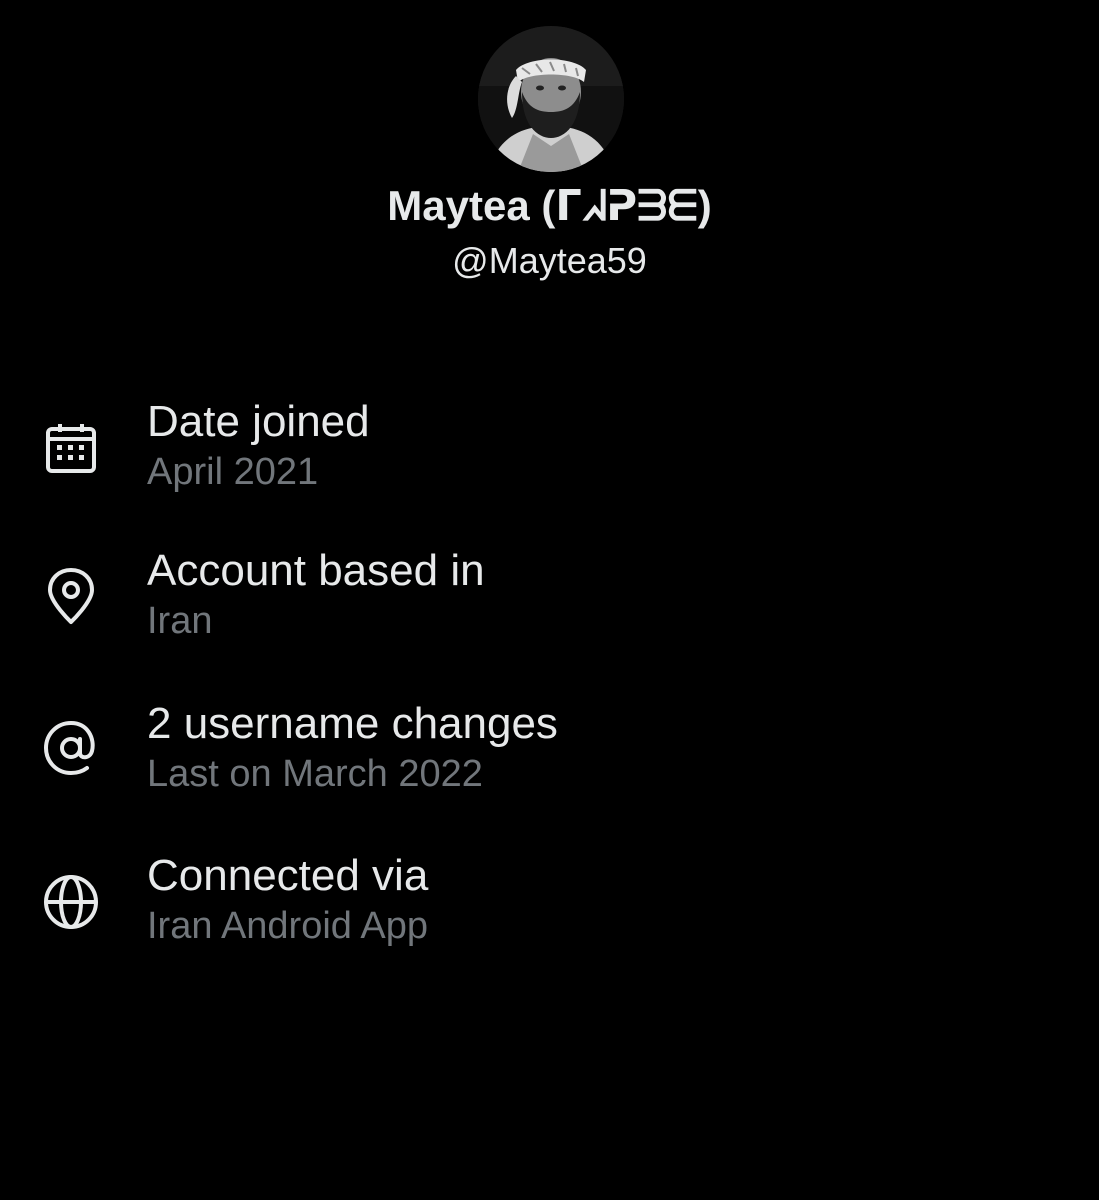 The width and height of the screenshot is (1099, 1200). What do you see at coordinates (71, 902) in the screenshot?
I see `globe-icon` at bounding box center [71, 902].